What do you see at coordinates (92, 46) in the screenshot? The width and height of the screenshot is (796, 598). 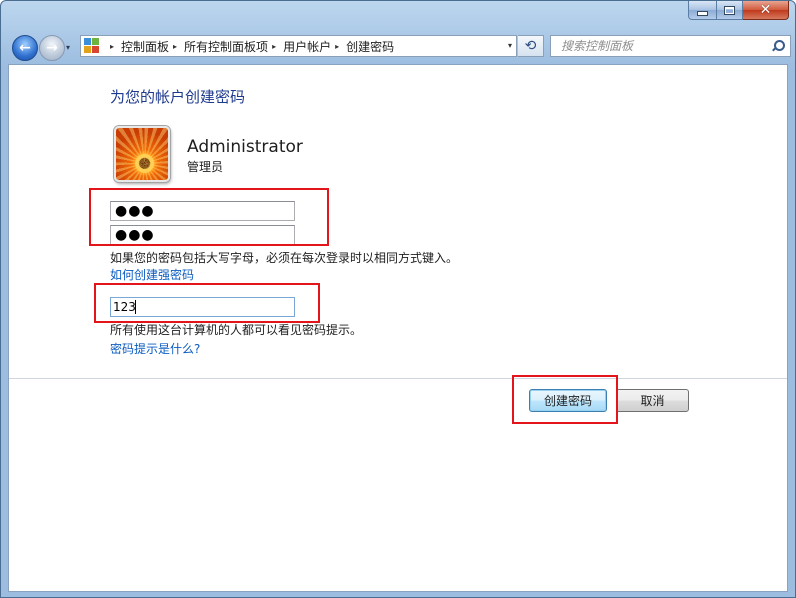 I see `control-panel-icon` at bounding box center [92, 46].